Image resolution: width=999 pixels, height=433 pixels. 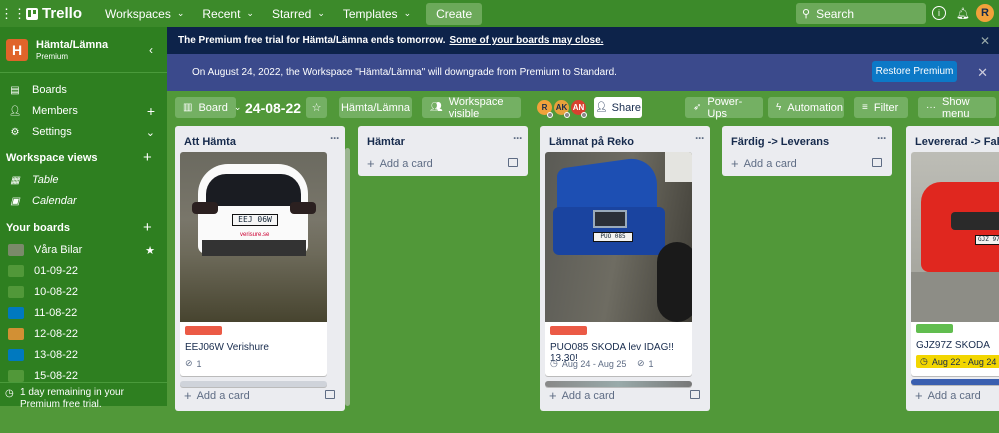 I want to click on add-member-icon: +, so click(x=151, y=111).